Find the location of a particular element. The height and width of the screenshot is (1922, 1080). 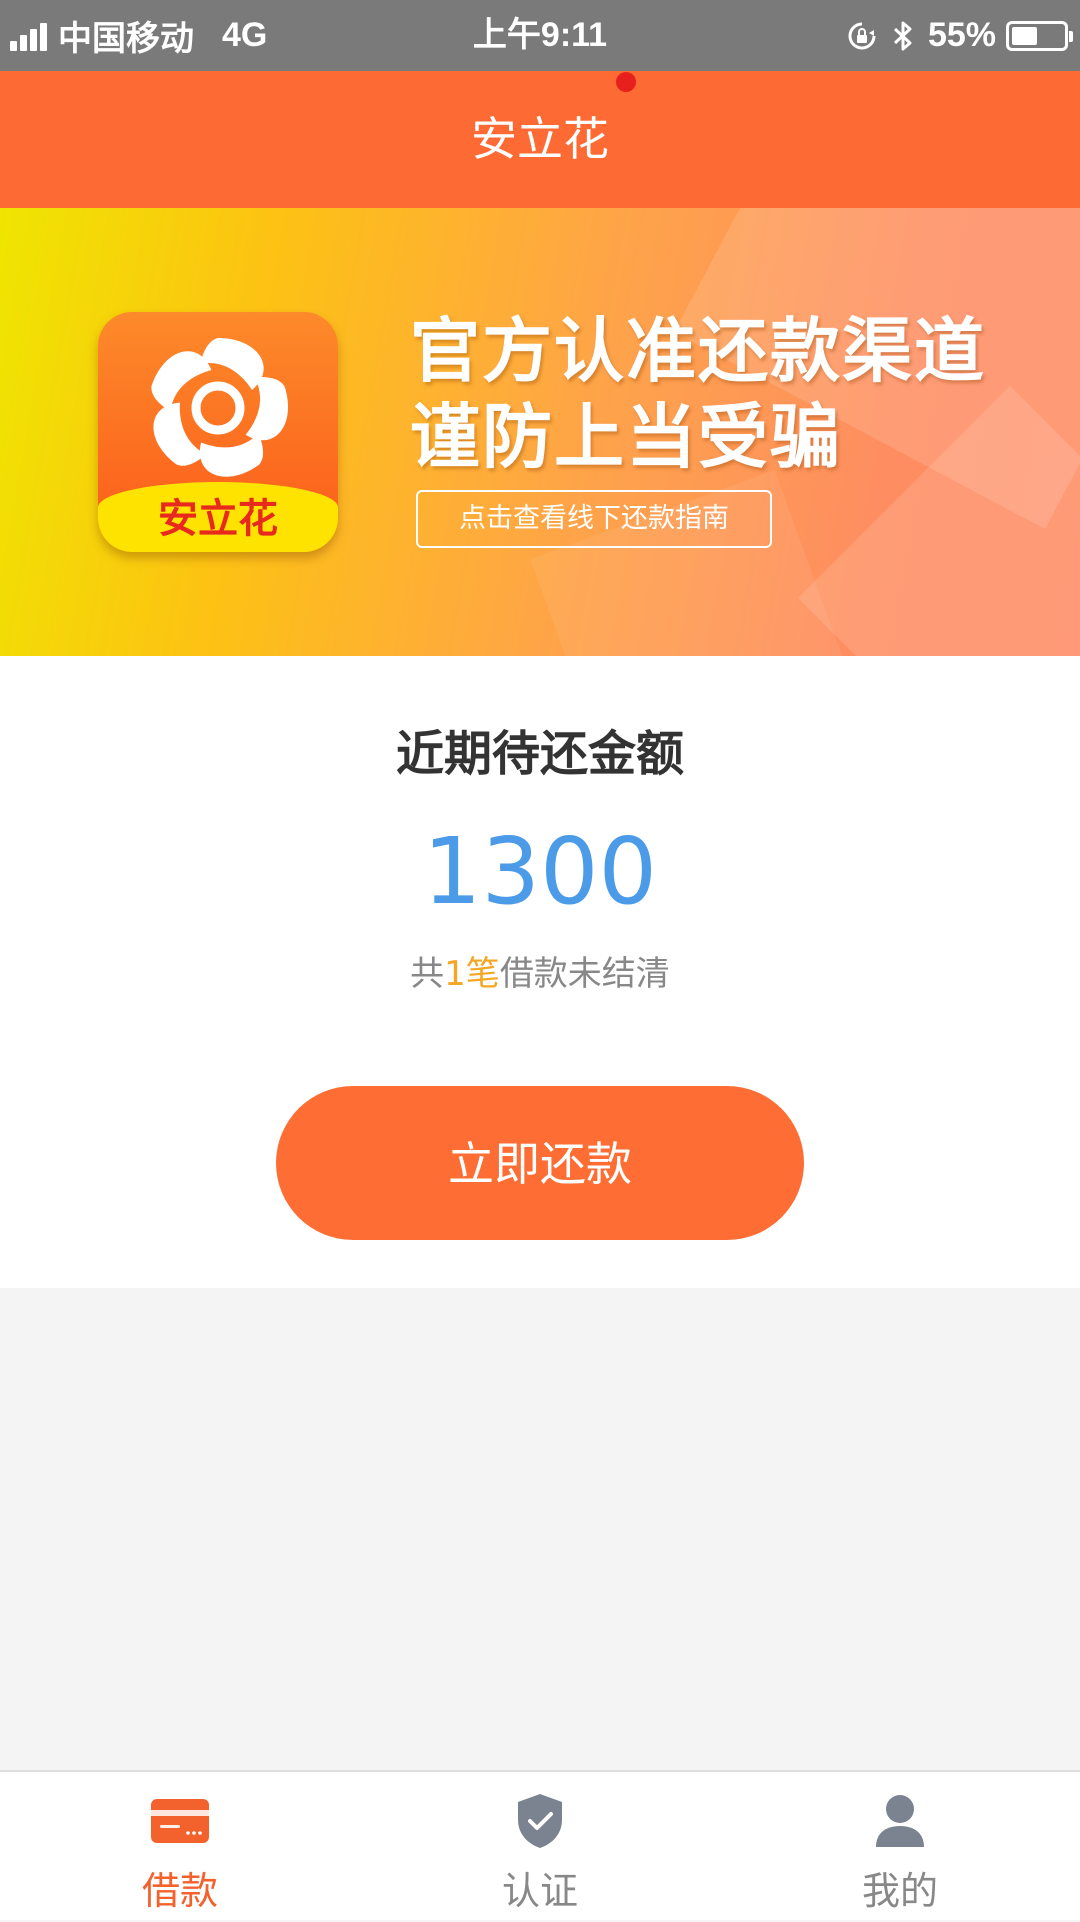

tab-verify: 认证 is located at coordinates (540, 1847).